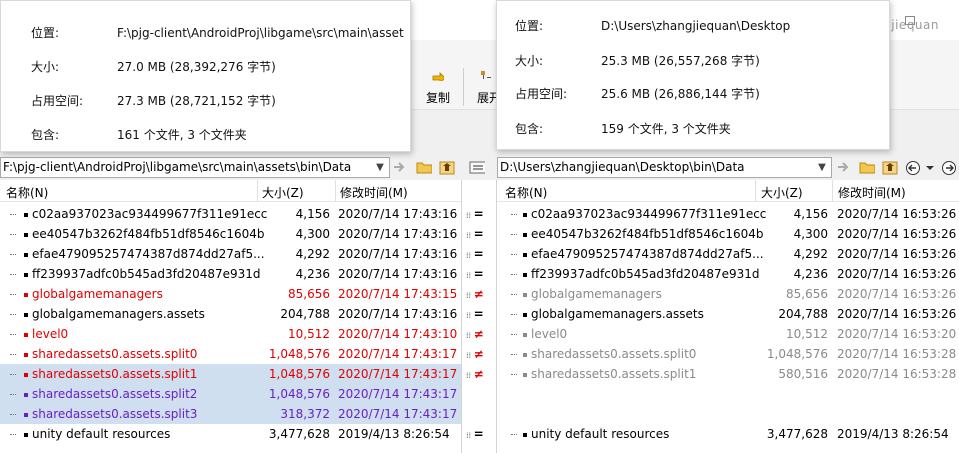  Describe the element at coordinates (115, 394) in the screenshot. I see `file-name: sharedassets0.assets.split2` at that location.